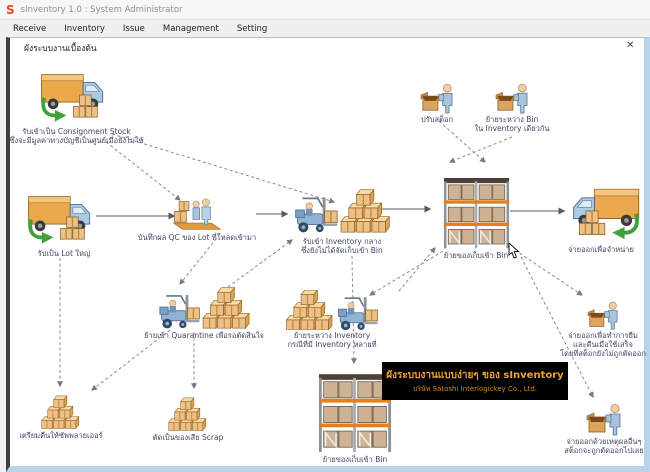 The height and width of the screenshot is (472, 650). Describe the element at coordinates (64, 253) in the screenshot. I see `node-label: รับเป็น Lot ใหญ่` at that location.